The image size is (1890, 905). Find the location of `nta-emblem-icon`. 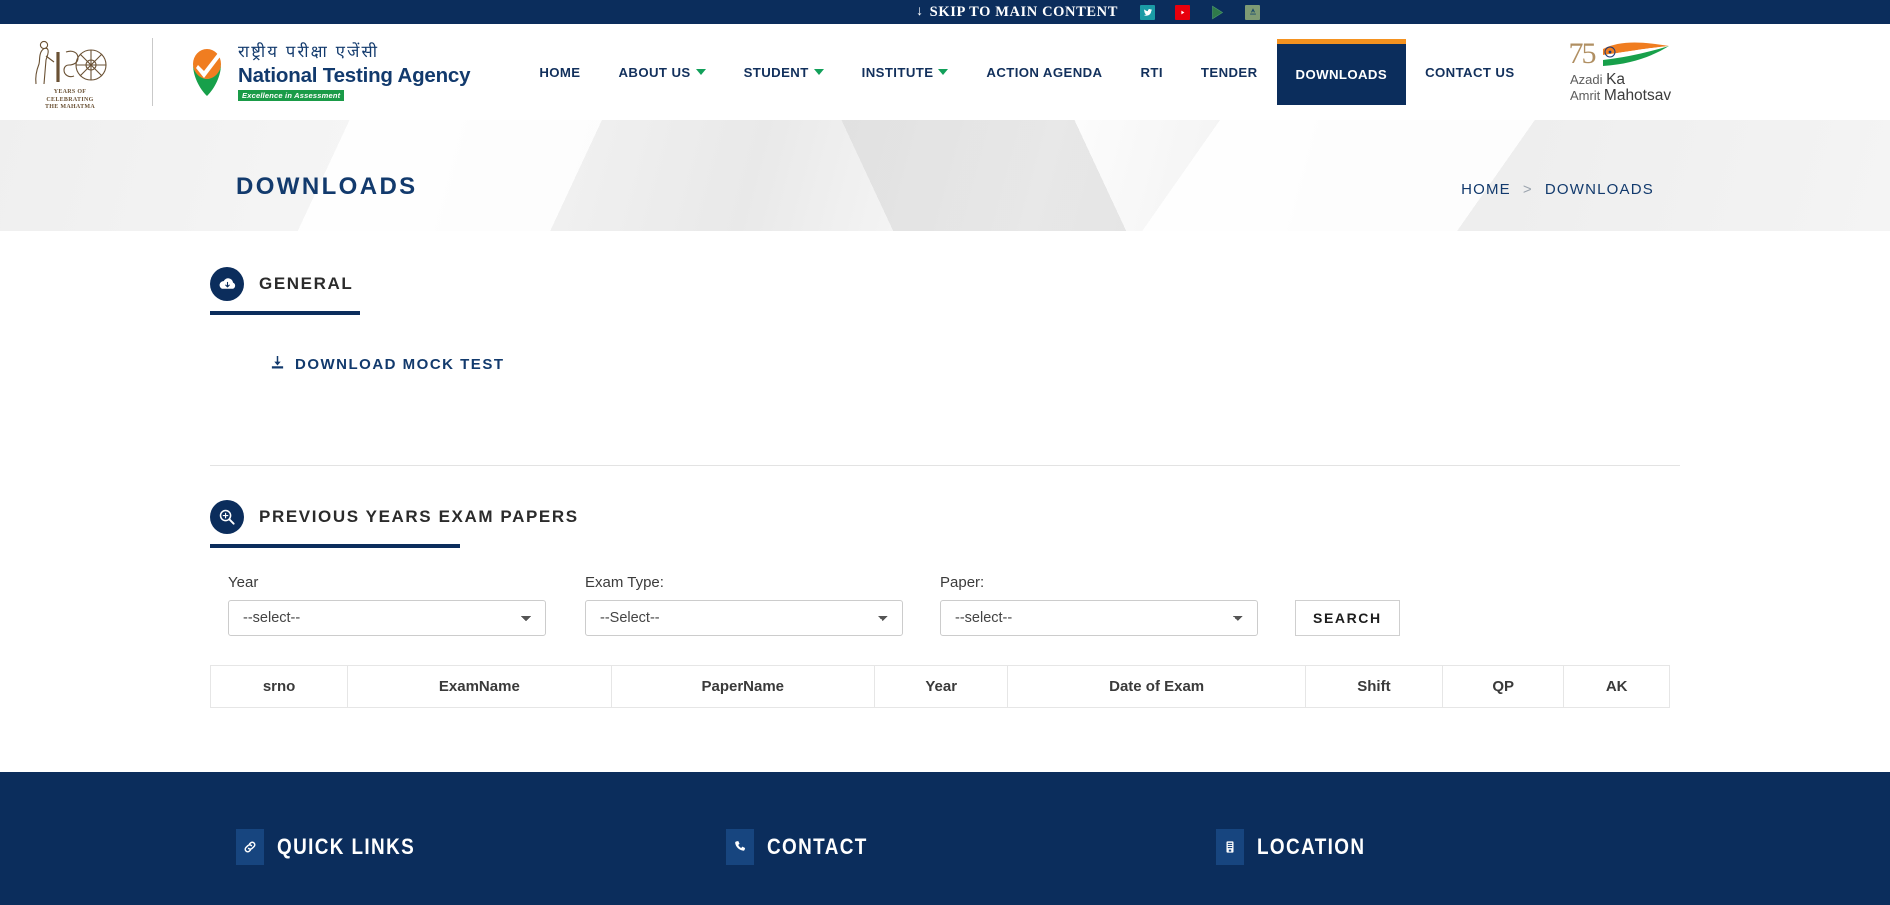

nta-emblem-icon is located at coordinates (207, 72).